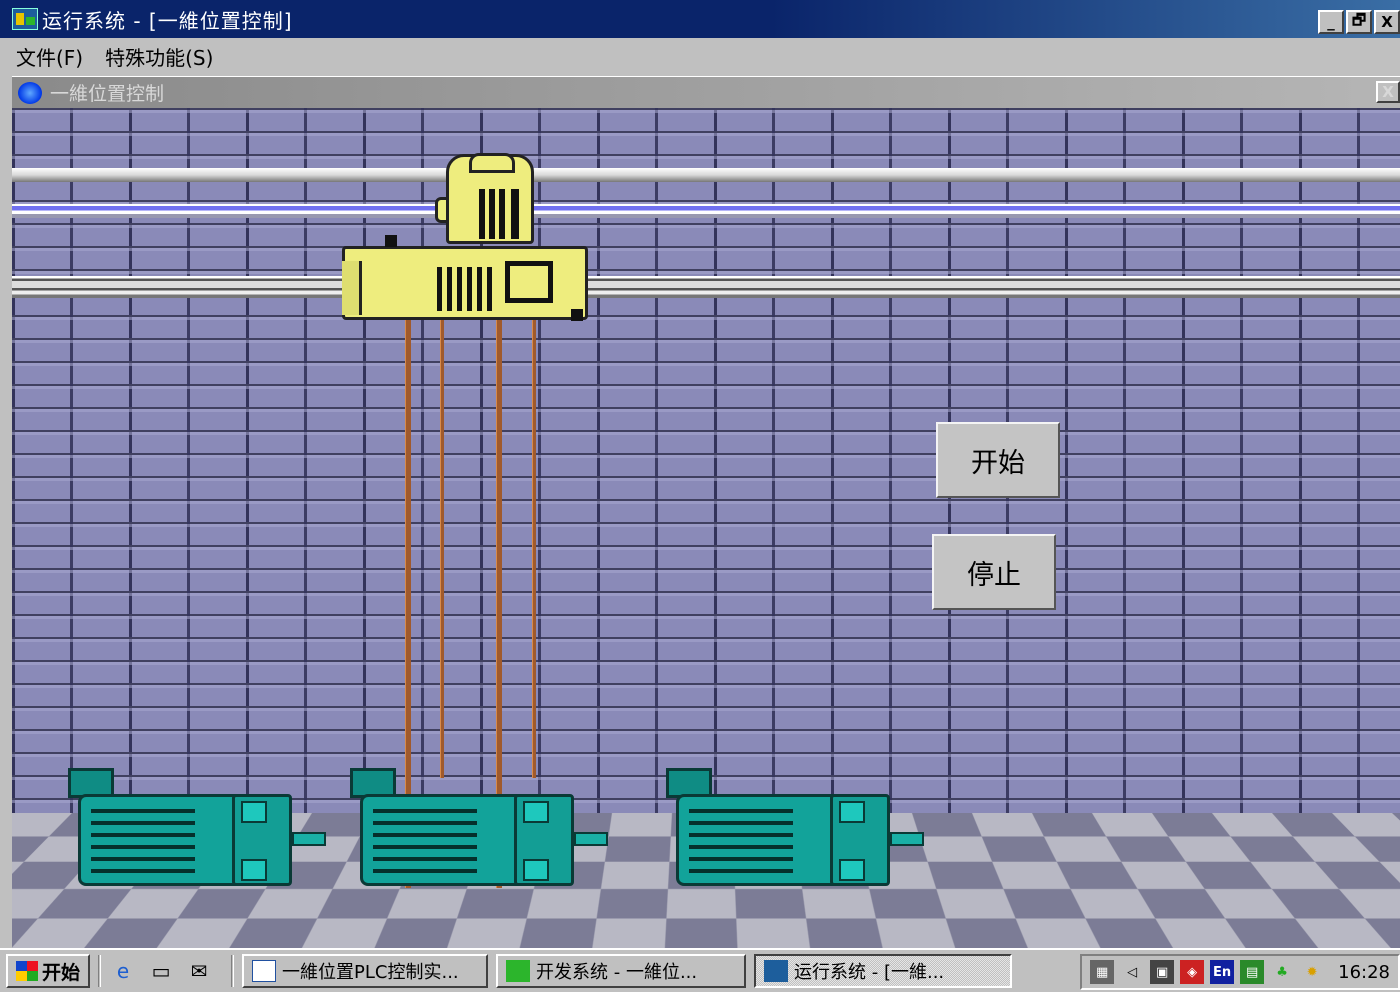 The width and height of the screenshot is (1400, 992). I want to click on monitor-icon: ▣, so click(1162, 972).